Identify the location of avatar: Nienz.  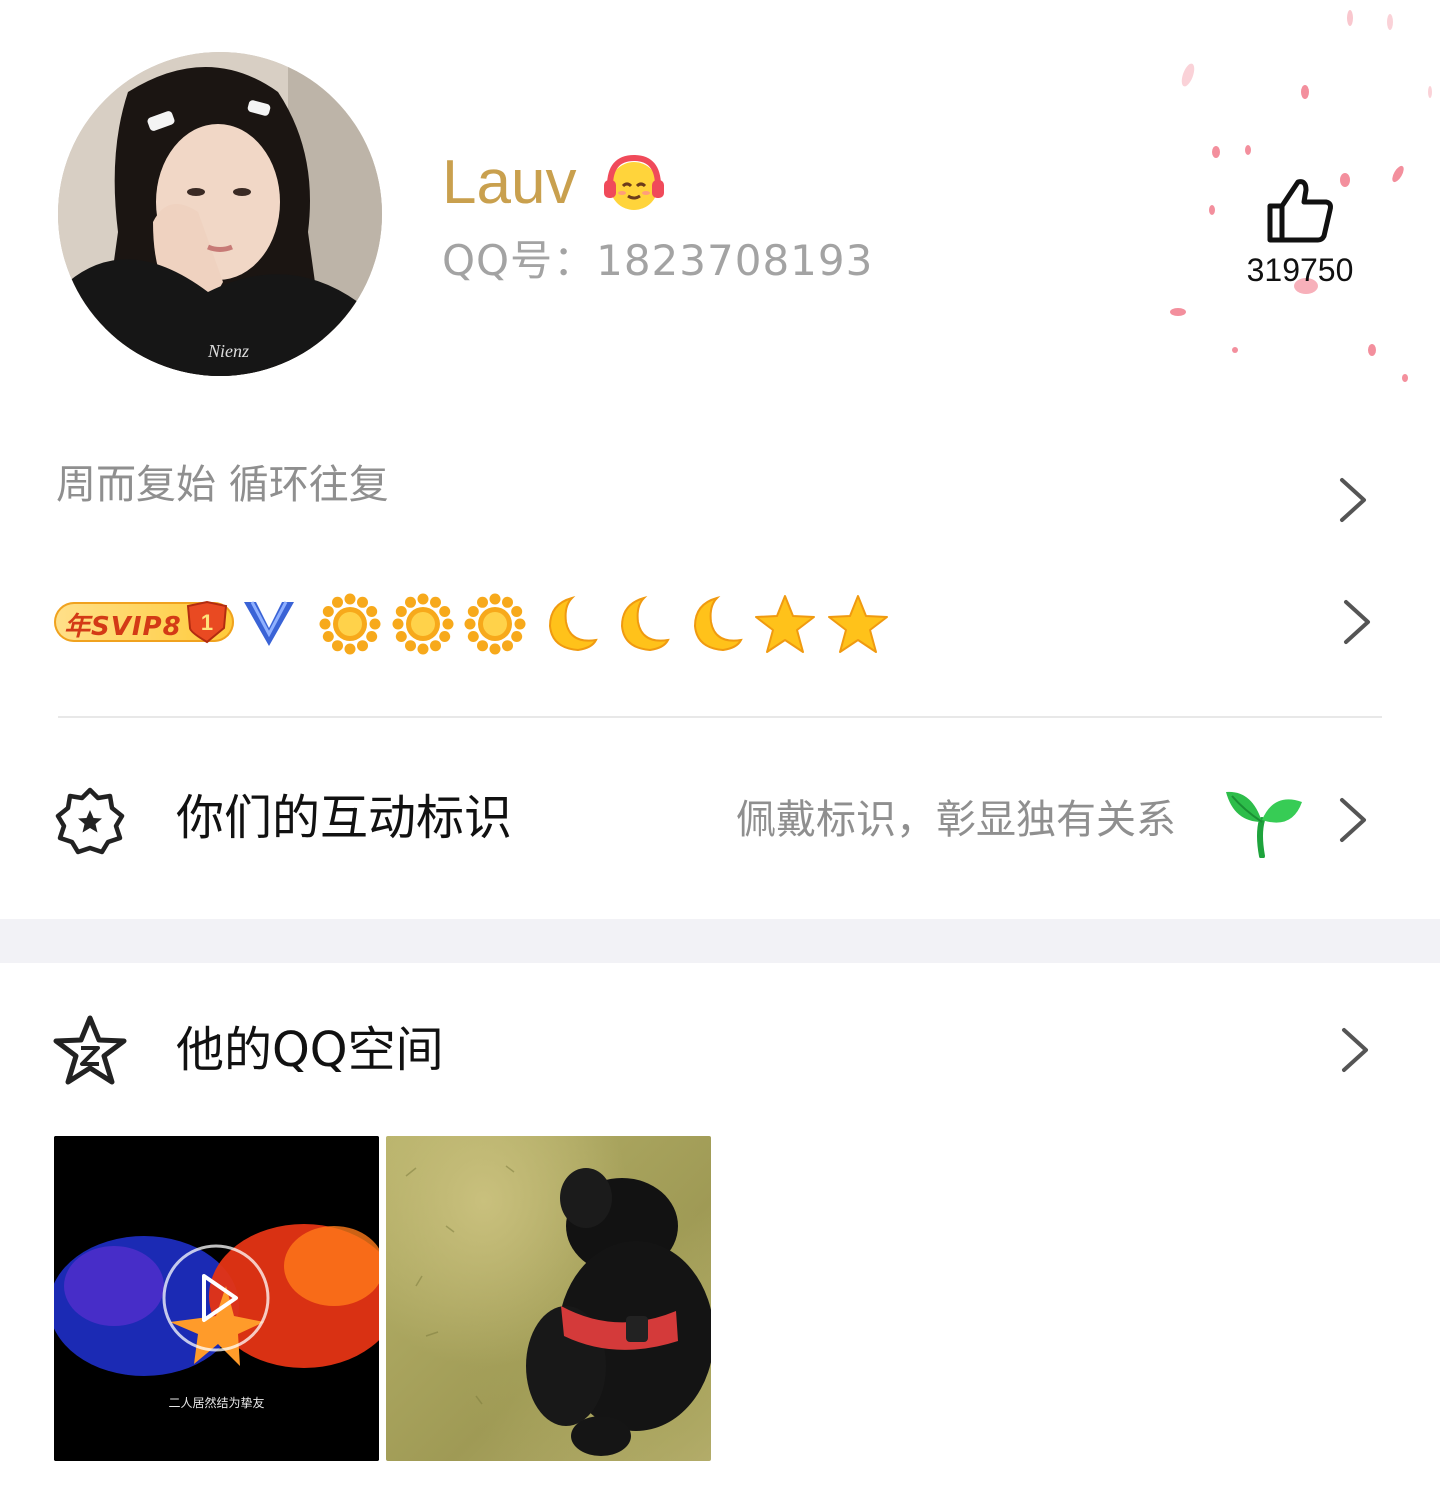
(220, 214).